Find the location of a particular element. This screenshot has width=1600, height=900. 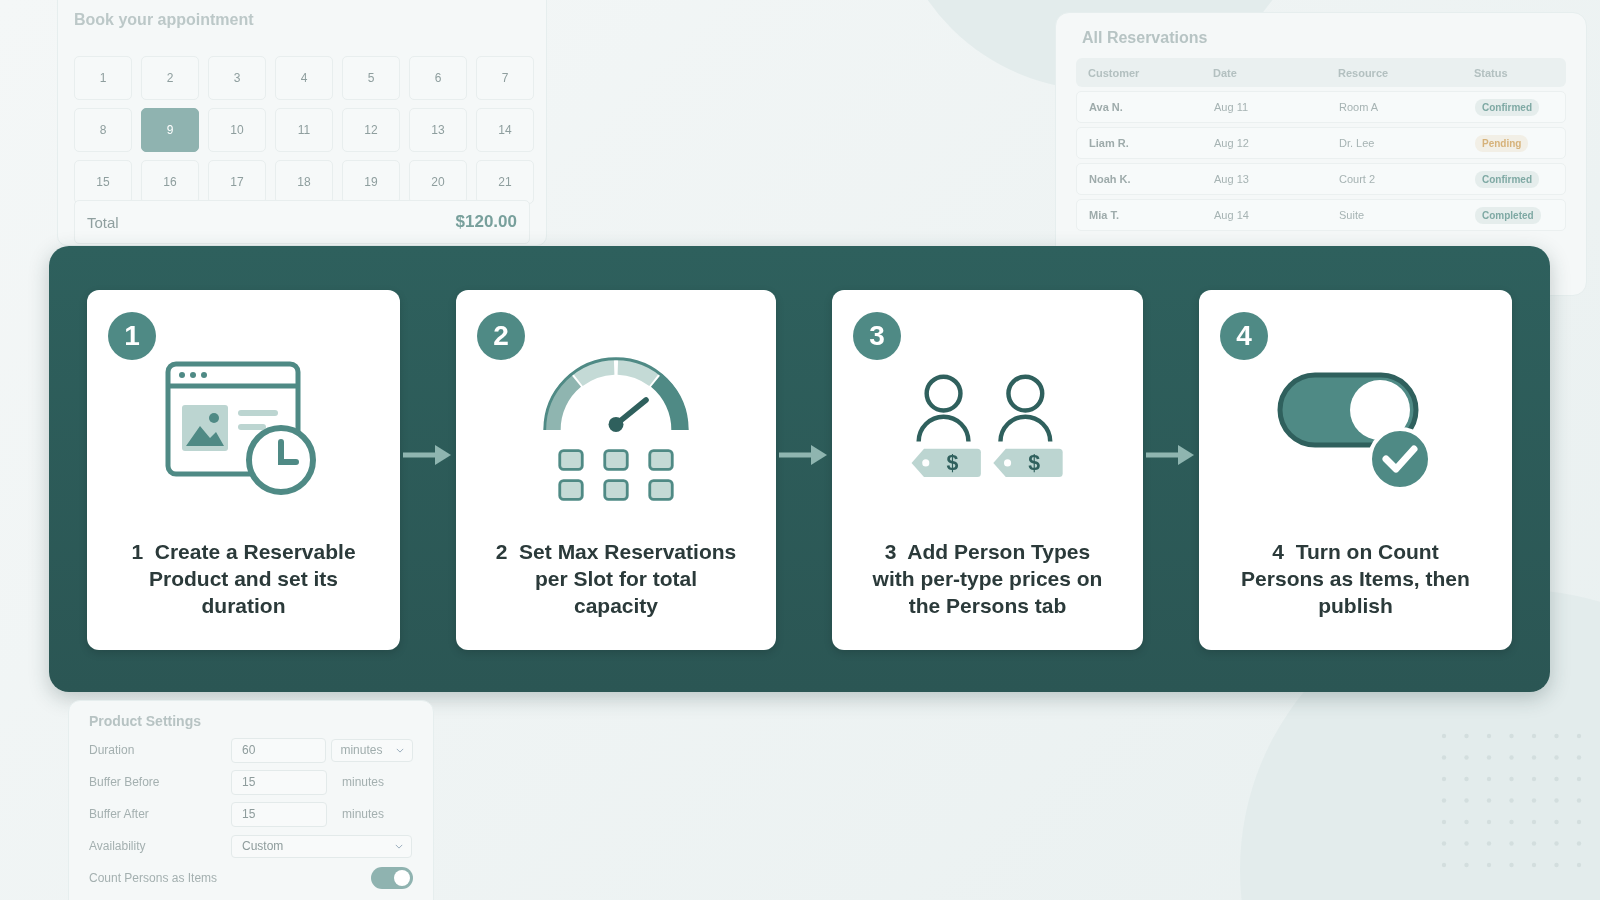

status-tag: Completed is located at coordinates (1508, 215).